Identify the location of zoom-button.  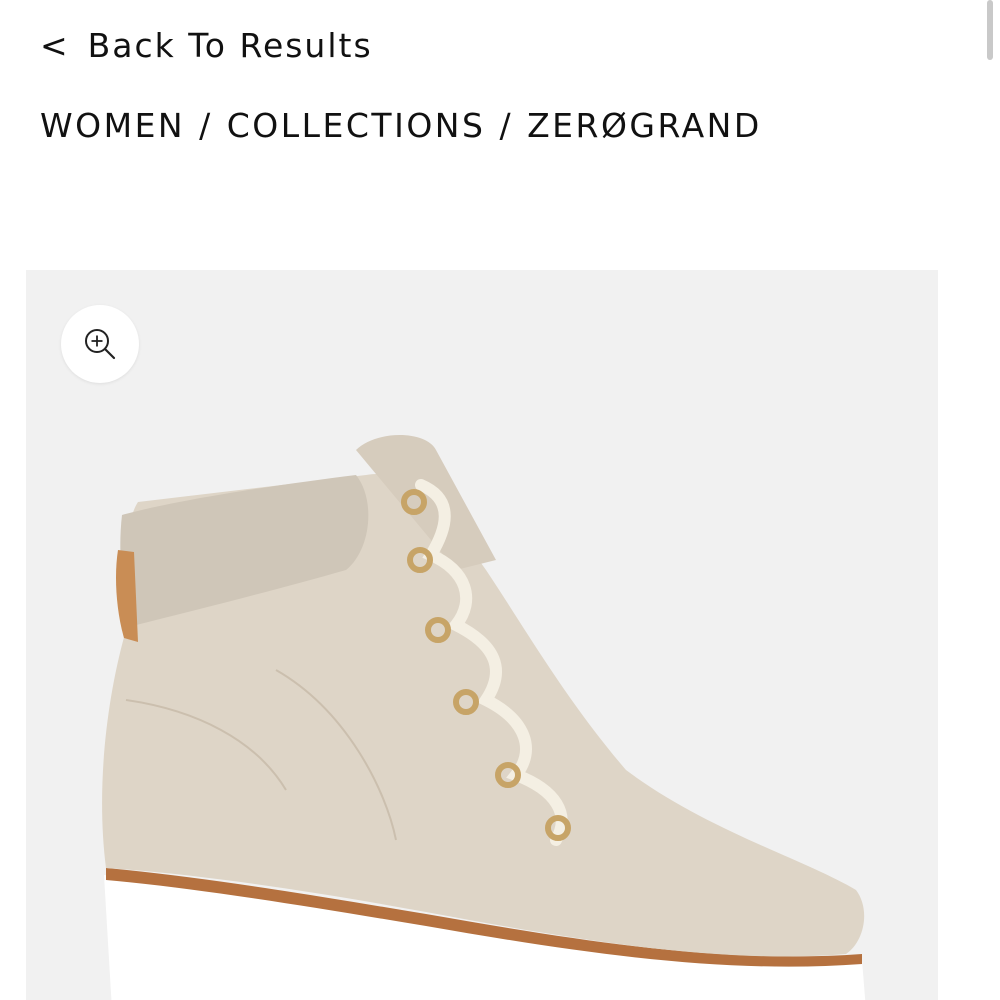
(100, 344).